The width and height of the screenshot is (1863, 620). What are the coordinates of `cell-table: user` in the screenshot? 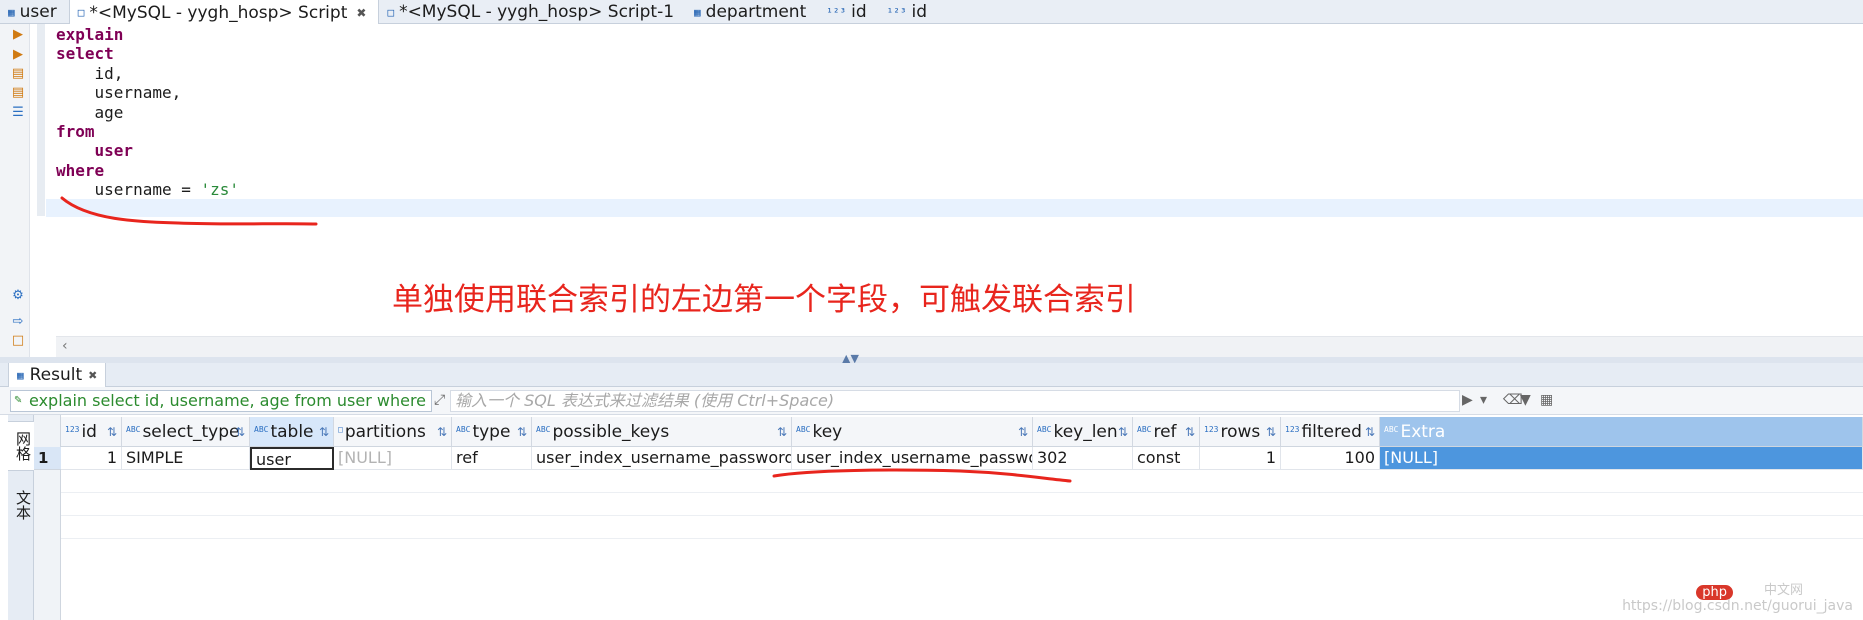 It's located at (292, 458).